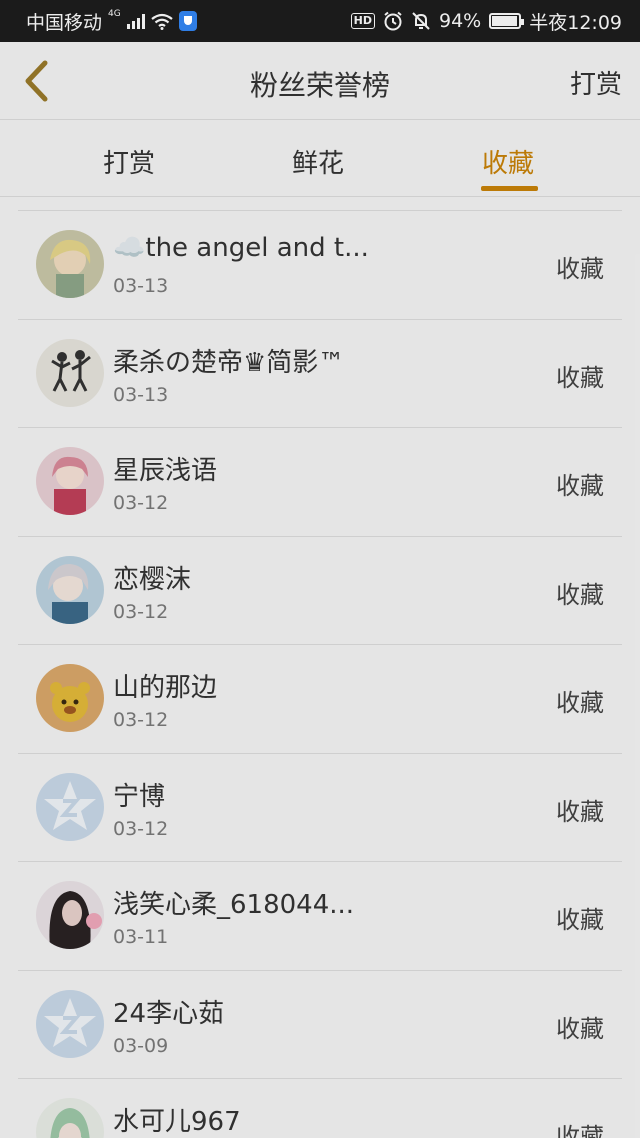 The height and width of the screenshot is (1138, 640). What do you see at coordinates (320, 481) in the screenshot?
I see `list-item: 星辰浅语 03-12 收藏` at bounding box center [320, 481].